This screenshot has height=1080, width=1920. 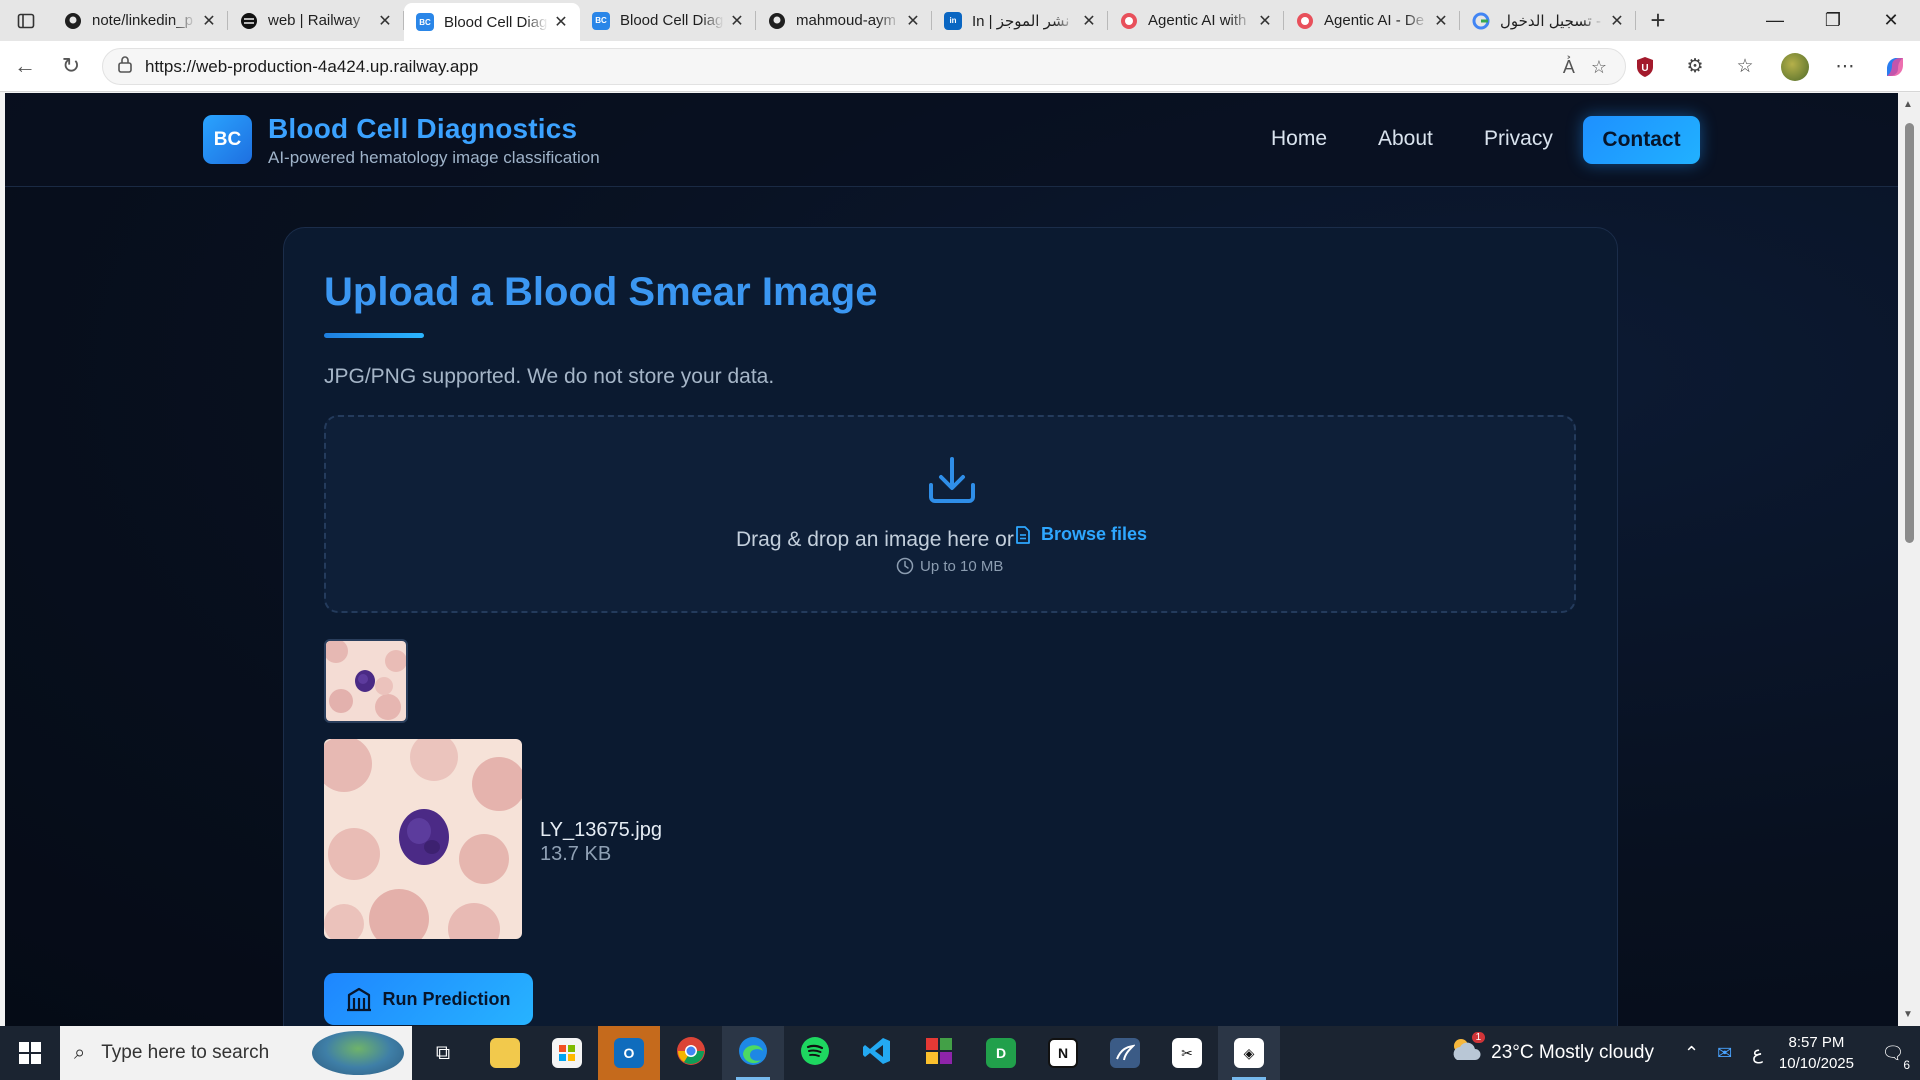 I want to click on onedrive-mail-icon: ✉, so click(x=1724, y=1053).